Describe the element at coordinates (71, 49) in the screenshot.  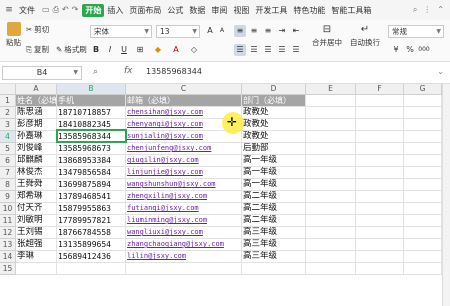
I see `format-painter-button: ✎ 格式刷` at that location.